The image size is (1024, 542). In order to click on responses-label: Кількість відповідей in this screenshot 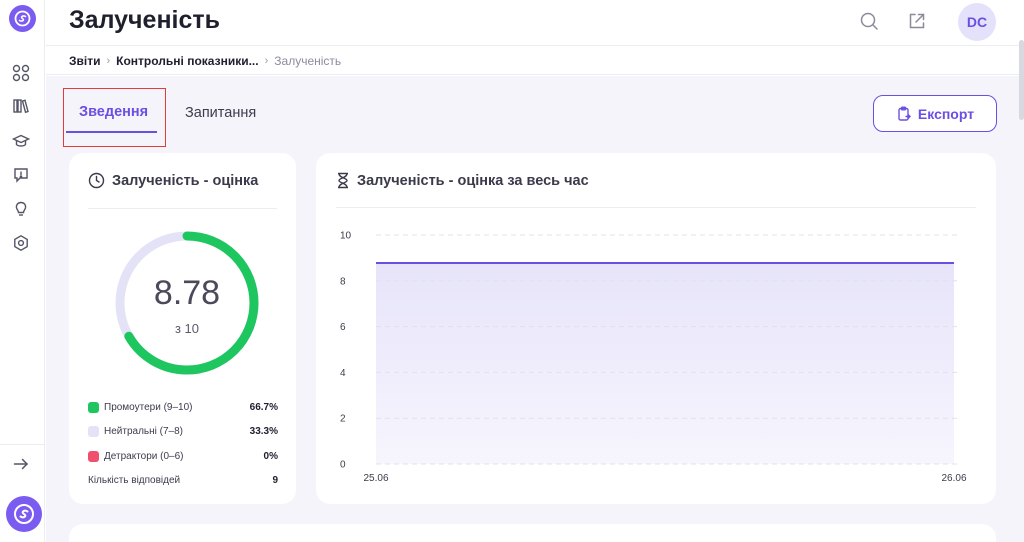, I will do `click(134, 480)`.